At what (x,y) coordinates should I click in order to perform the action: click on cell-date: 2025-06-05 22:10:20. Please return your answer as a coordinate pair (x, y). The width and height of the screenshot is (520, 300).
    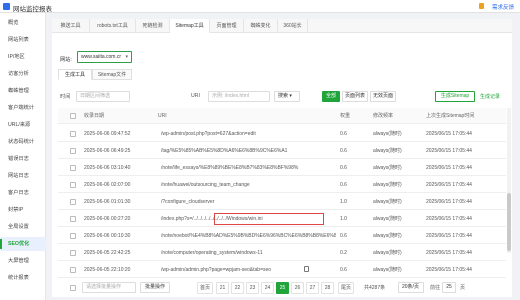
    Looking at the image, I should click on (107, 270).